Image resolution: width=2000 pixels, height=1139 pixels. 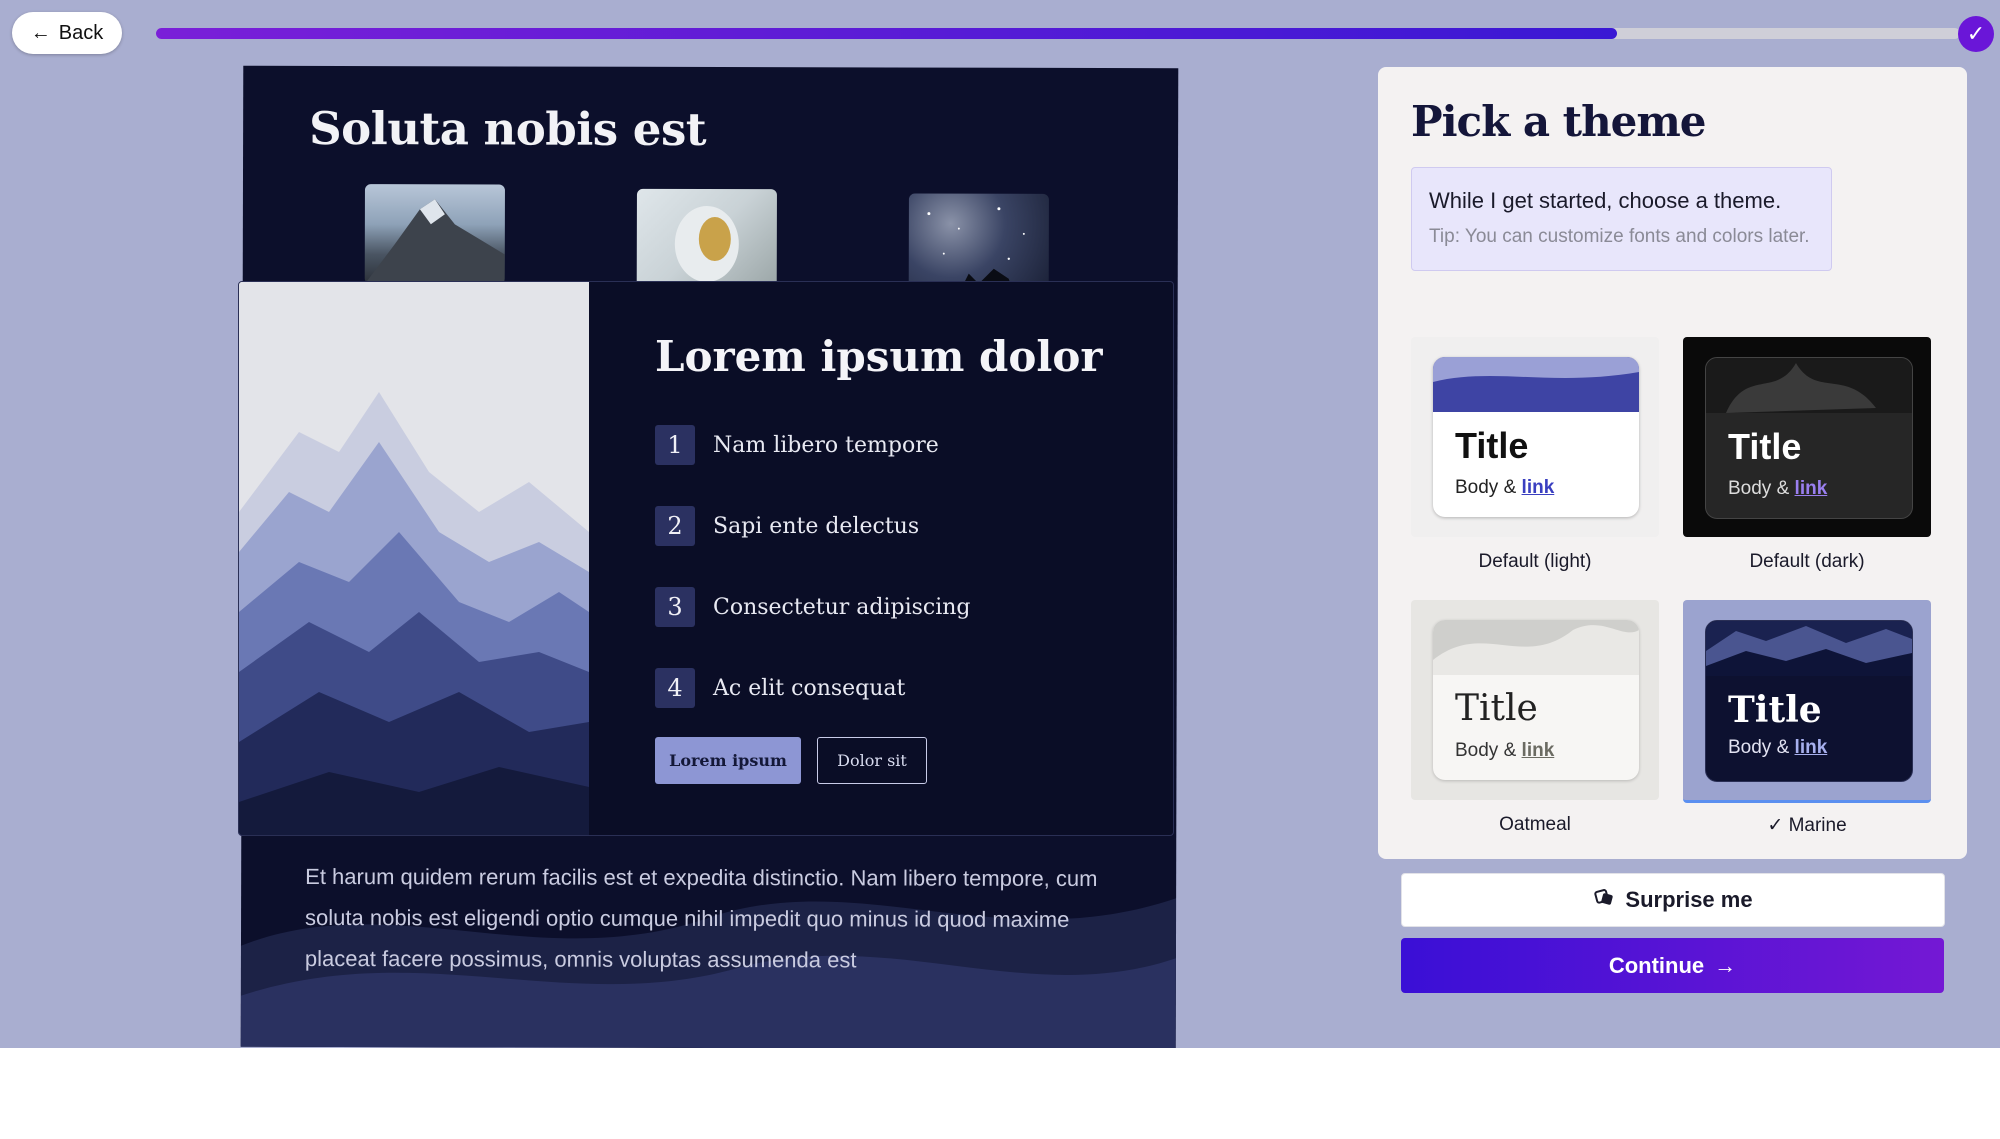 I want to click on list-item: 4 Ac elit consequat, so click(x=780, y=688).